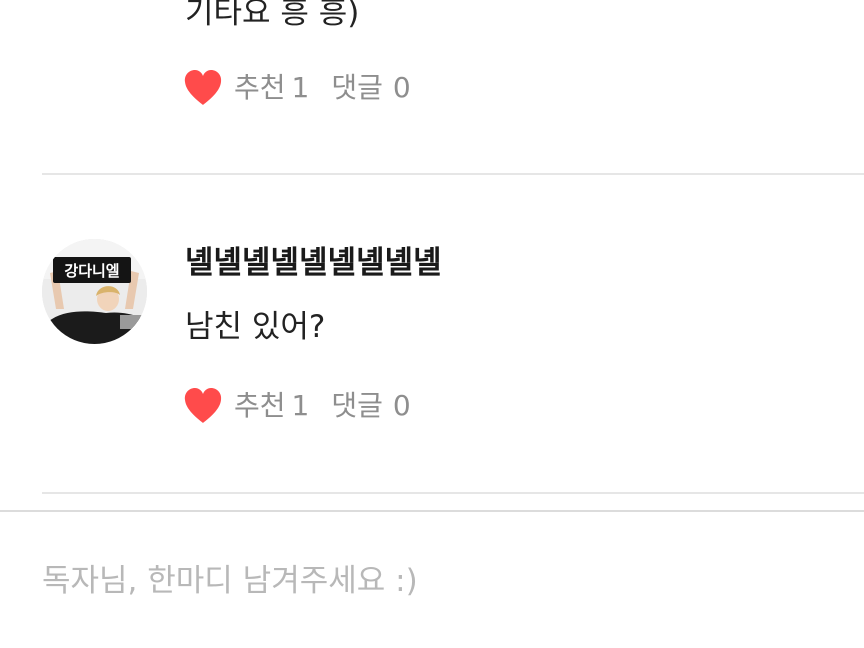 The image size is (864, 648). What do you see at coordinates (91, 271) in the screenshot?
I see `avatar-sign-text: 강다니엘` at bounding box center [91, 271].